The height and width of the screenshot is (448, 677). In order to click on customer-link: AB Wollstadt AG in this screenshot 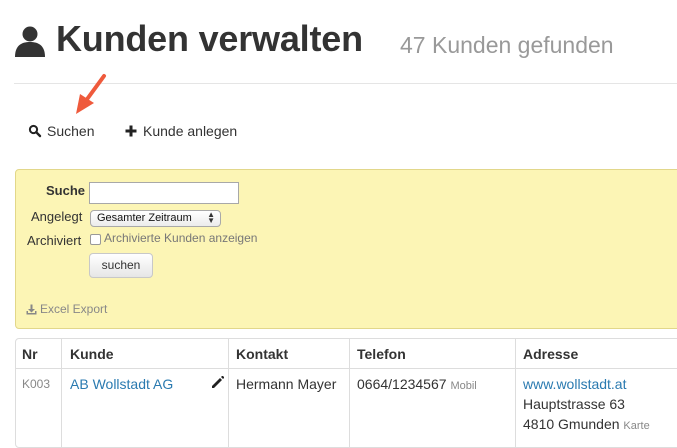, I will do `click(121, 384)`.